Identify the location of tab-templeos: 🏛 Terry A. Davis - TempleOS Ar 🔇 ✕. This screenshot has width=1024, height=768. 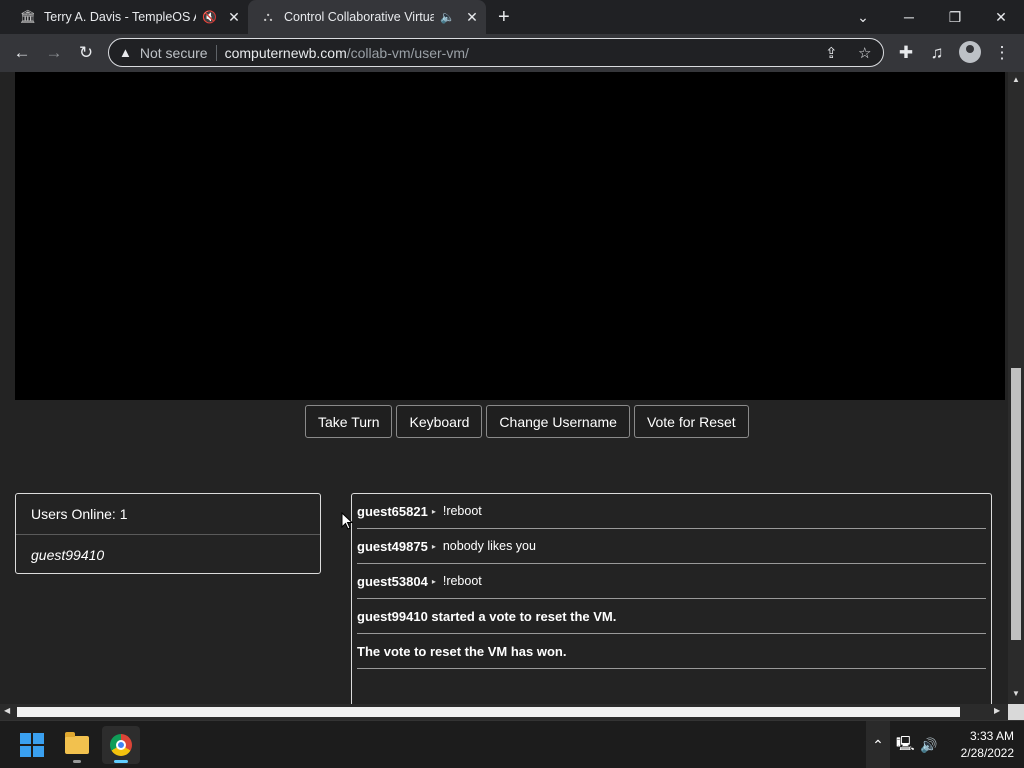
(124, 17).